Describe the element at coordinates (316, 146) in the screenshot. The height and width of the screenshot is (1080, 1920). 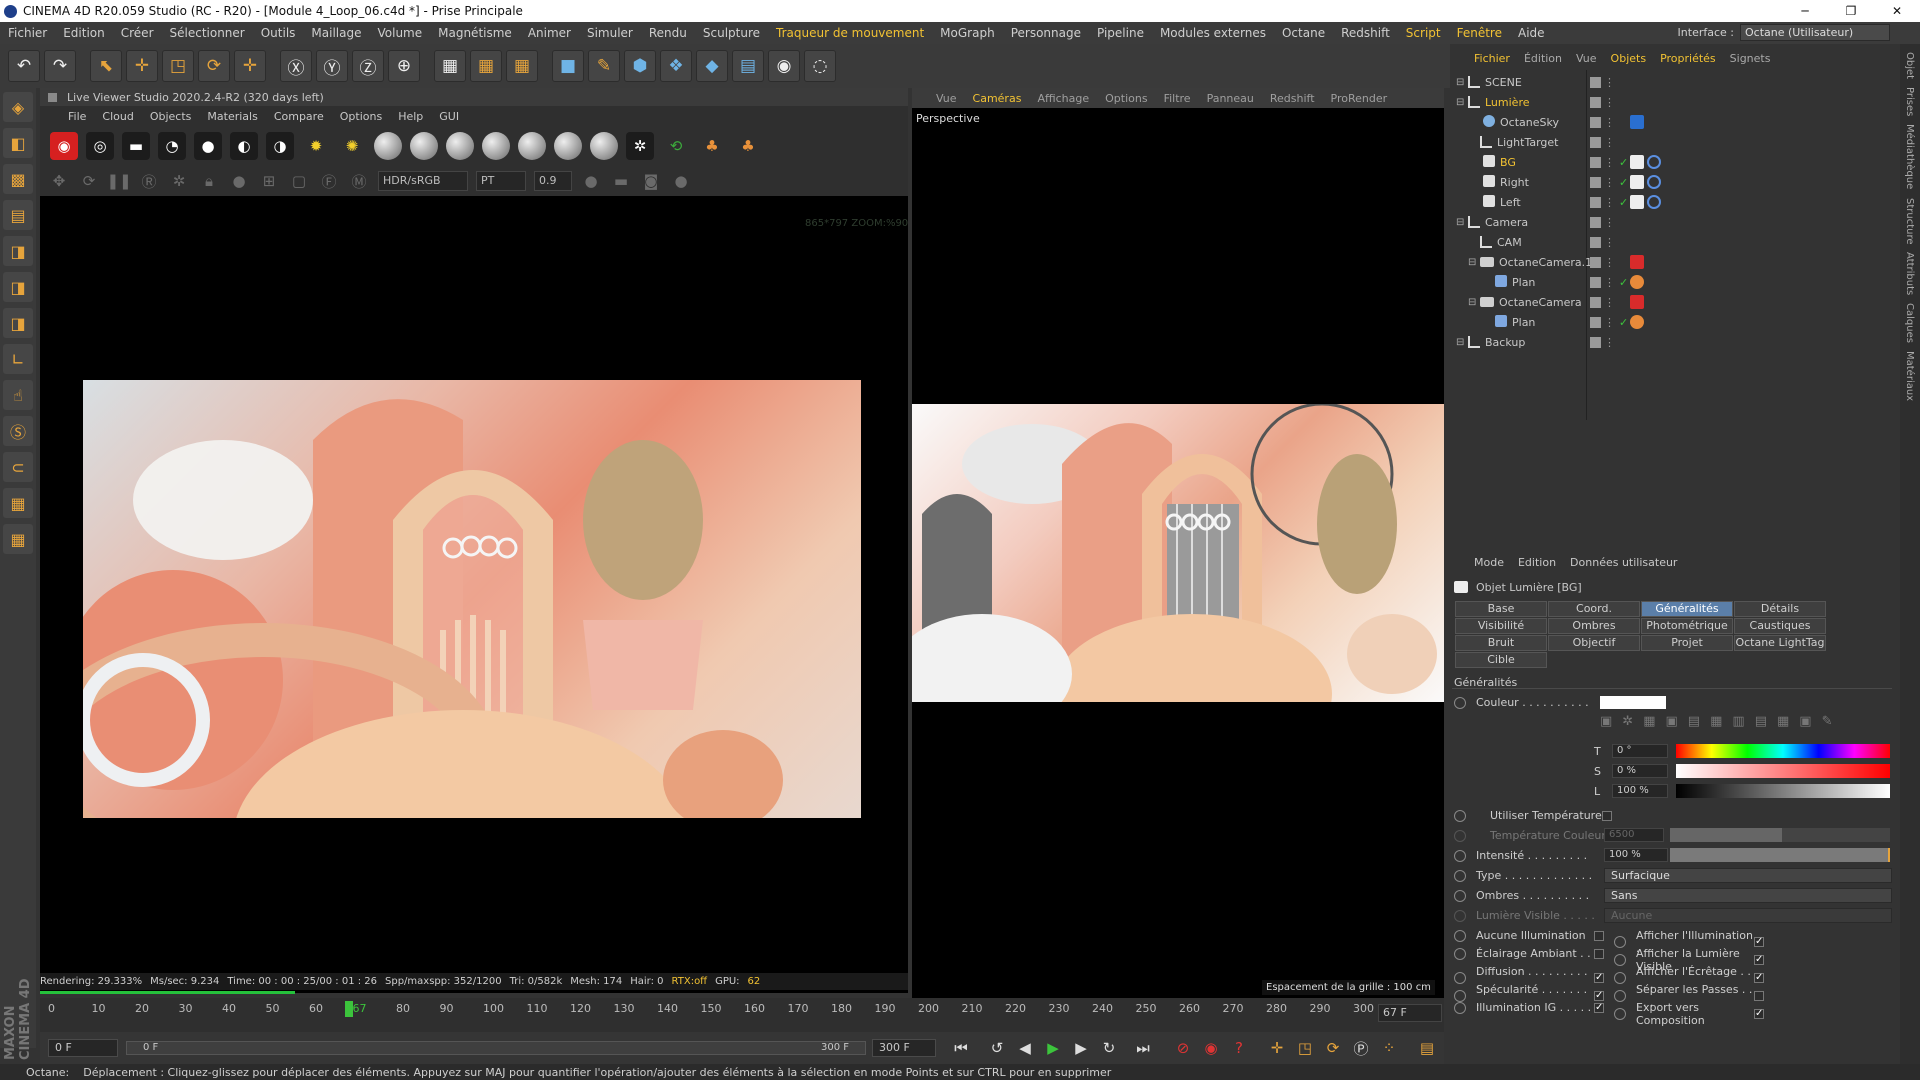
I see `sun-icon: ✹` at that location.